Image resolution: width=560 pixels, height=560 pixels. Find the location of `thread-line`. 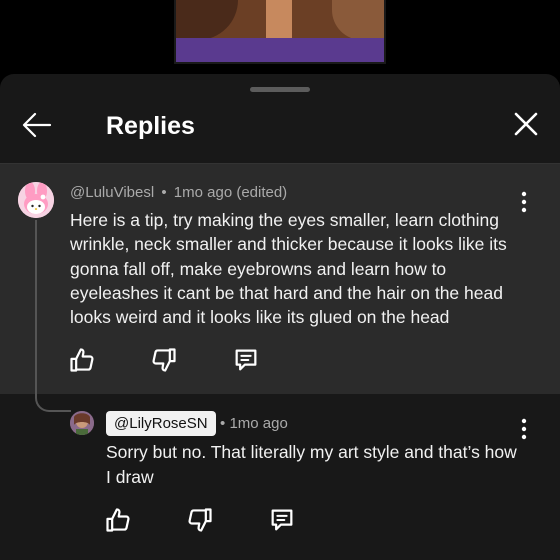

thread-line is located at coordinates (53, 316).